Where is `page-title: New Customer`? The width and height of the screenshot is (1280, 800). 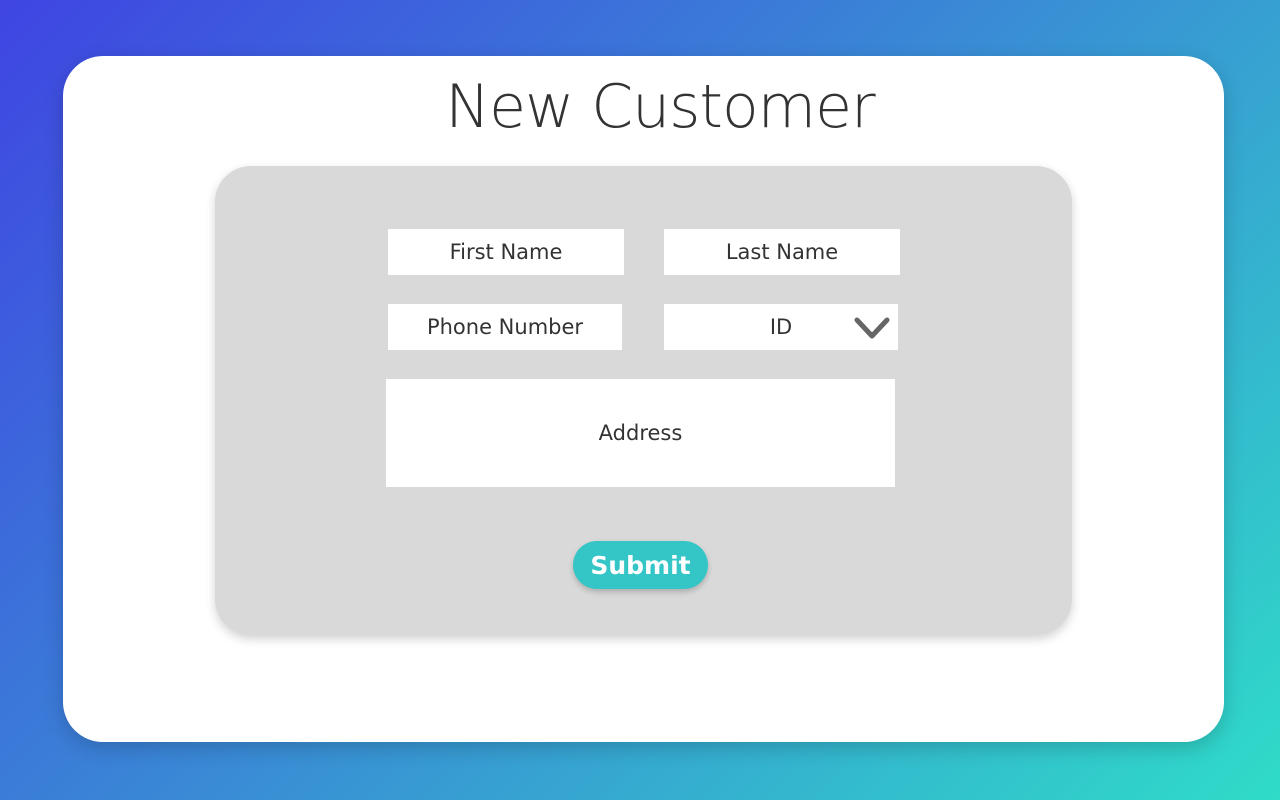 page-title: New Customer is located at coordinates (660, 107).